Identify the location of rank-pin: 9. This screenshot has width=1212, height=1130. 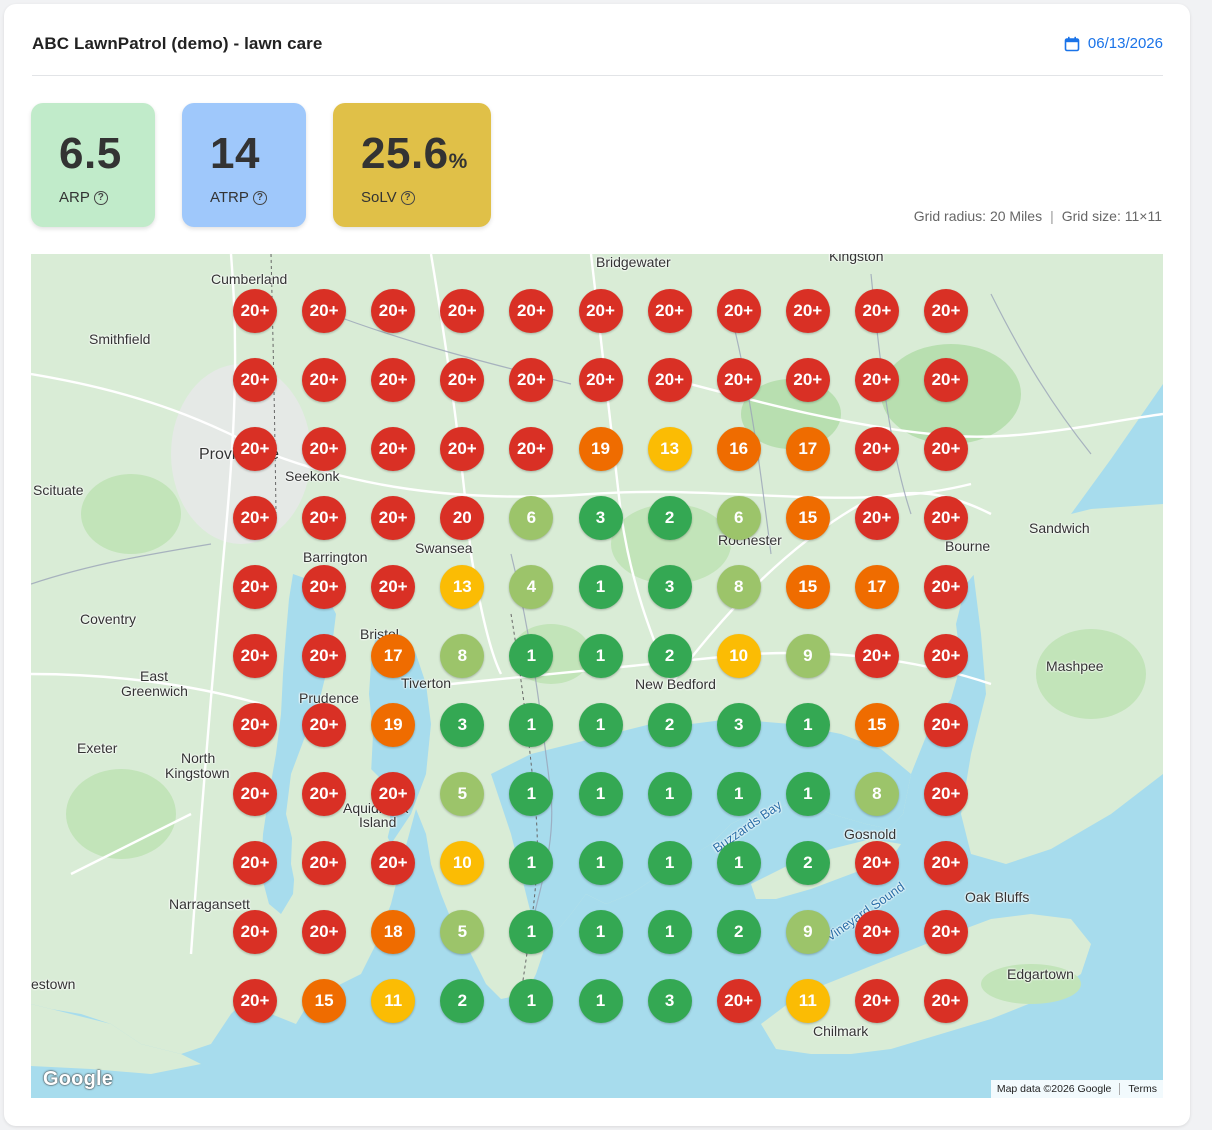
(807, 932).